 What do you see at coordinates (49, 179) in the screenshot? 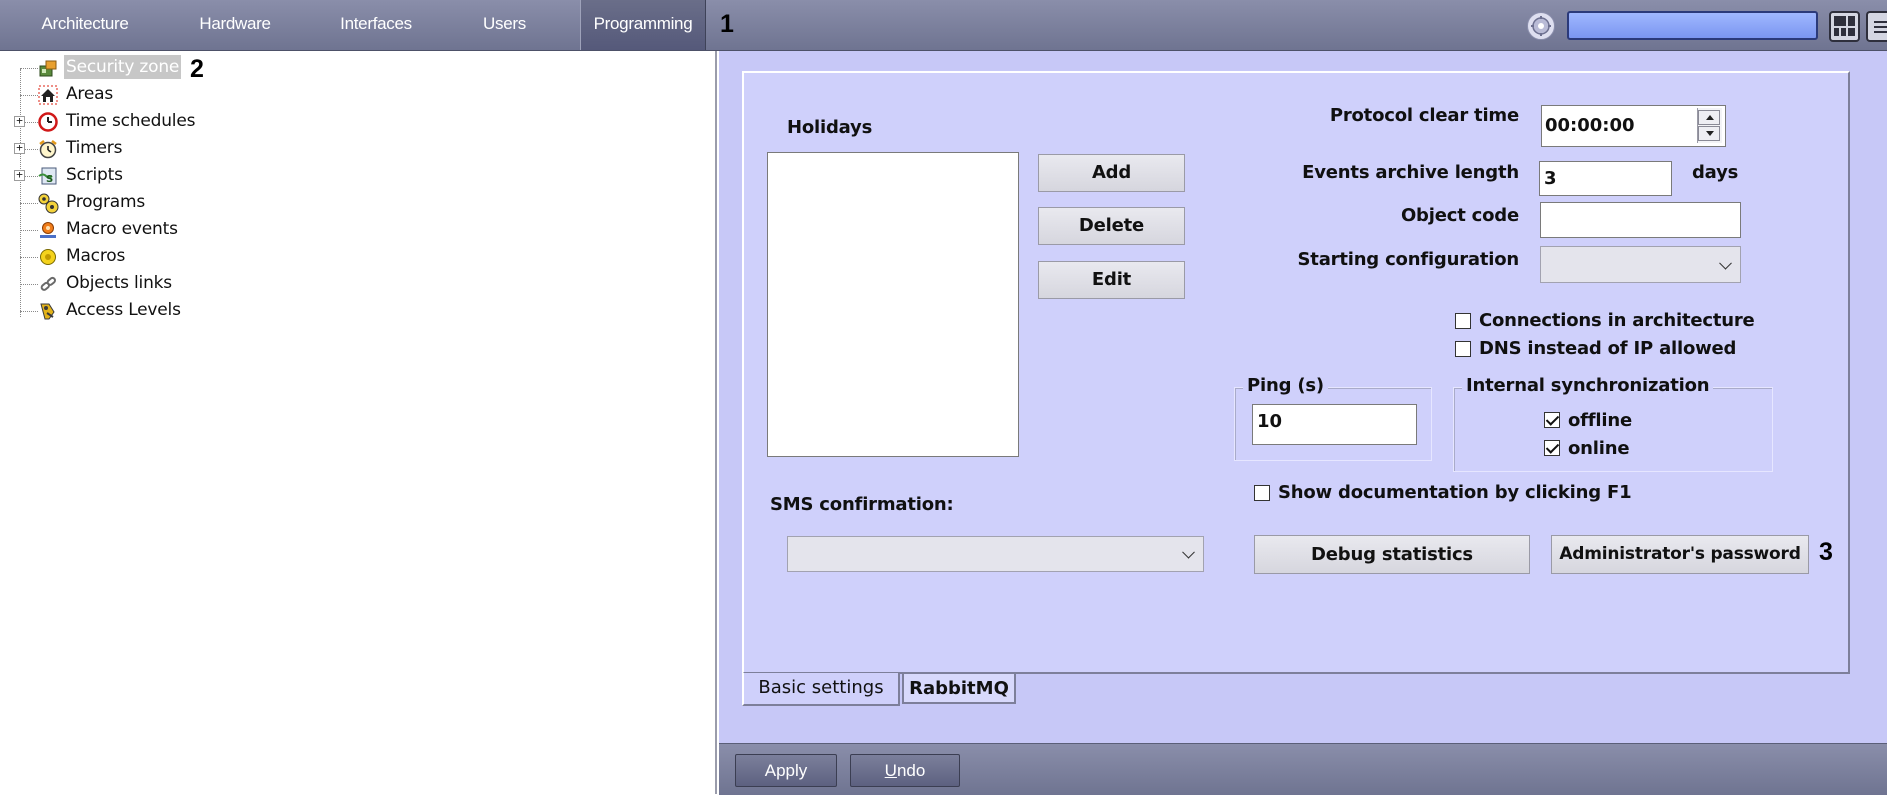
I see `svg-text: S` at bounding box center [49, 179].